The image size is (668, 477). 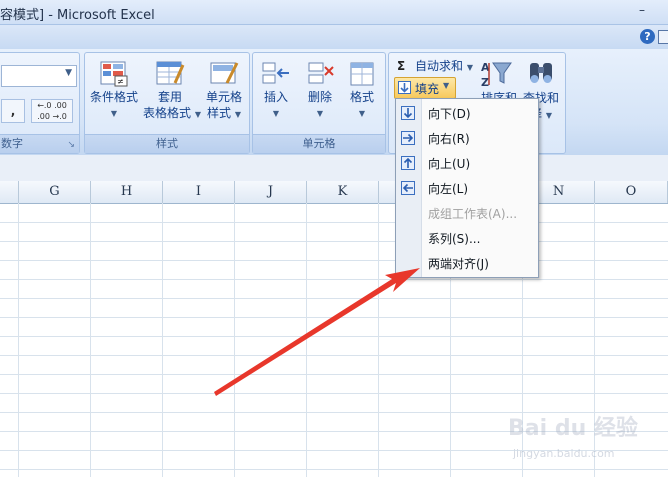 What do you see at coordinates (319, 97) in the screenshot?
I see `delete-label: 删除` at bounding box center [319, 97].